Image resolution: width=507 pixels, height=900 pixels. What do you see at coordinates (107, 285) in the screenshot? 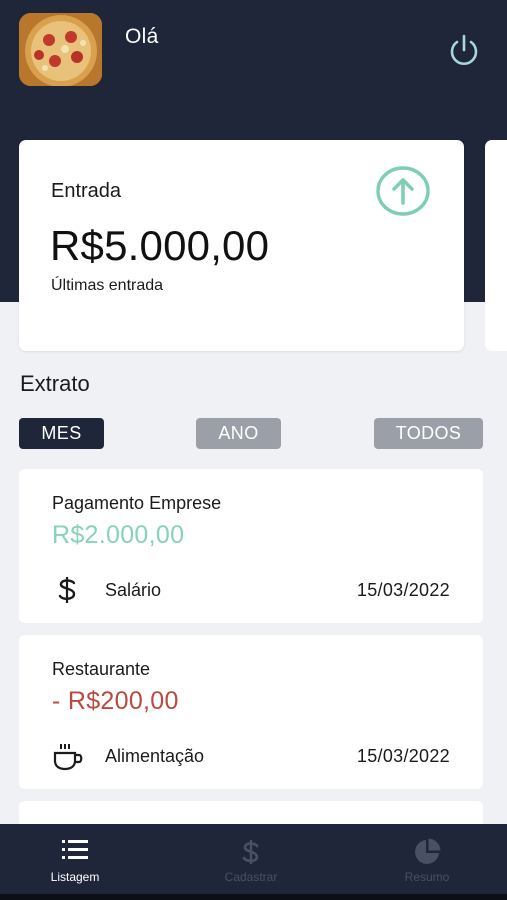
I see `balance-subtitle: Últimas entrada` at bounding box center [107, 285].